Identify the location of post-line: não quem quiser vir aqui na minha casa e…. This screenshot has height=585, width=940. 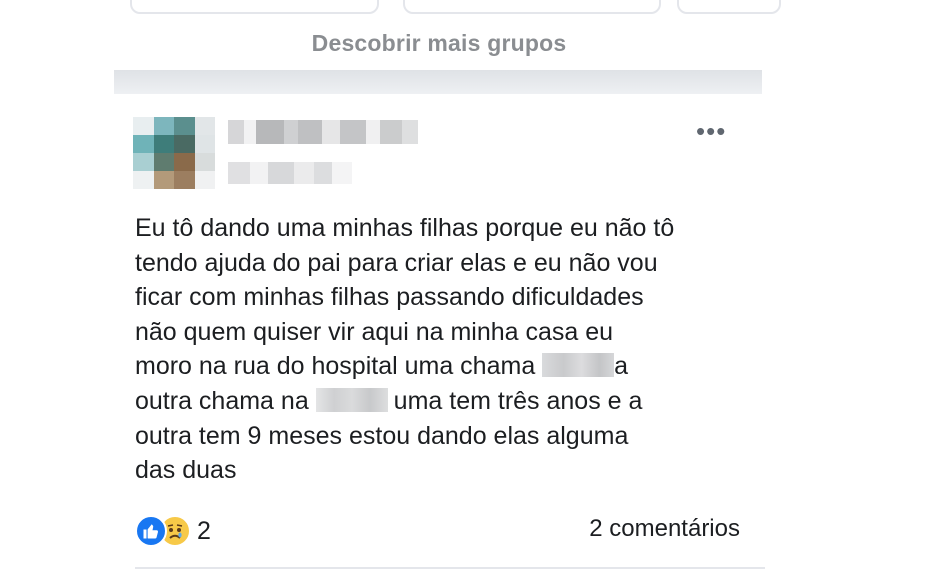
(374, 331).